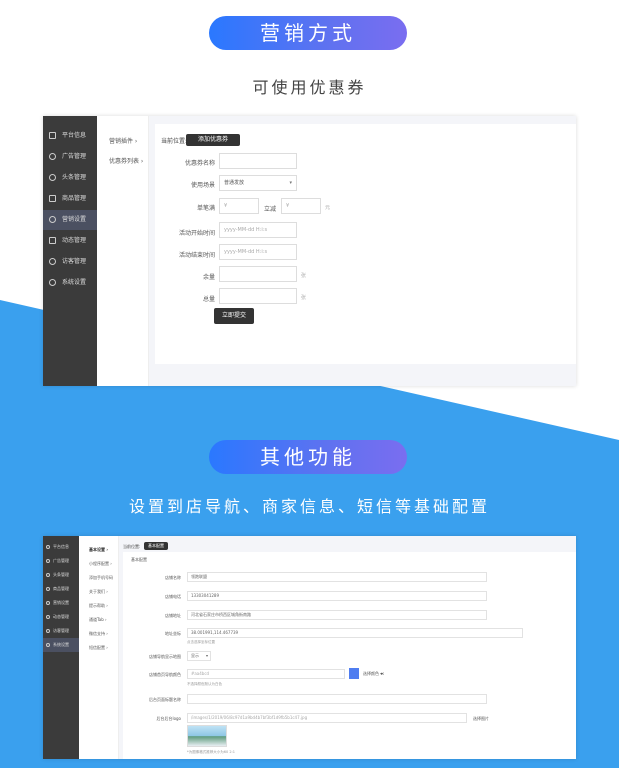 The image size is (619, 768). I want to click on submenu-item-basic: 基本设置 ›, so click(98, 550).